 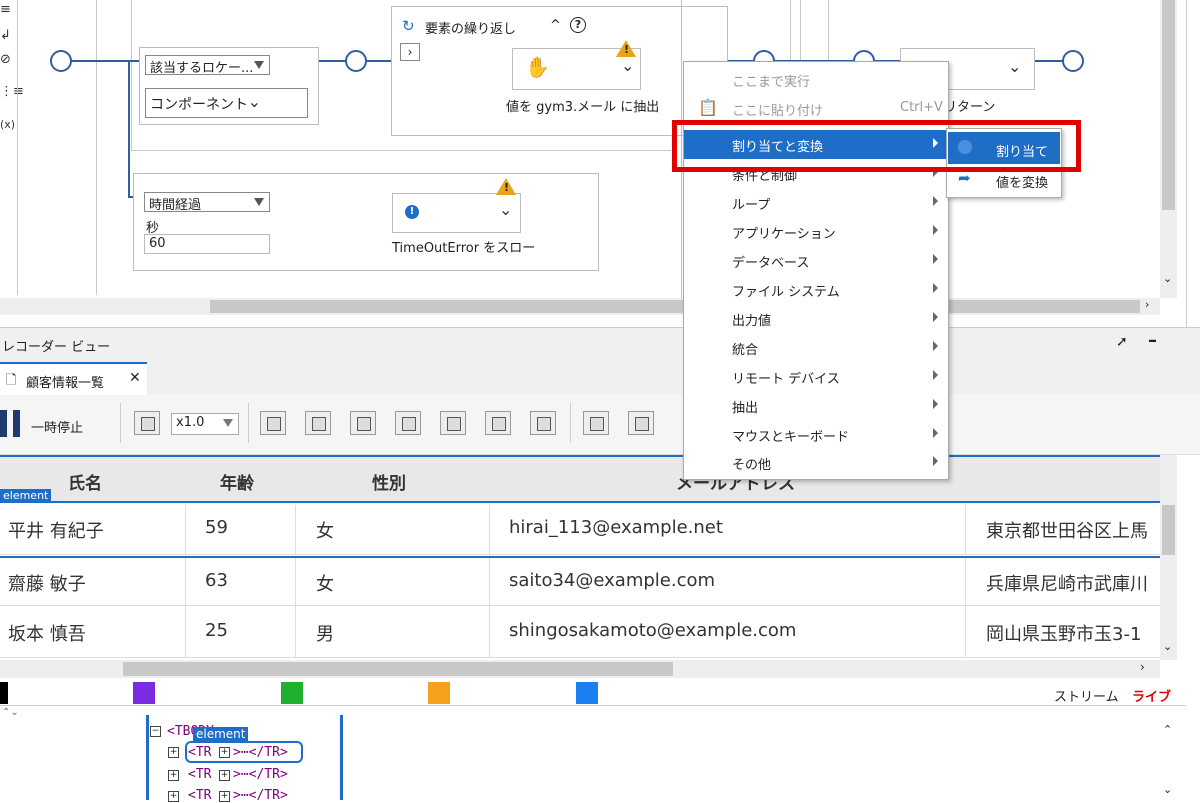 What do you see at coordinates (1151, 695) in the screenshot?
I see `live-label: ライブ` at bounding box center [1151, 695].